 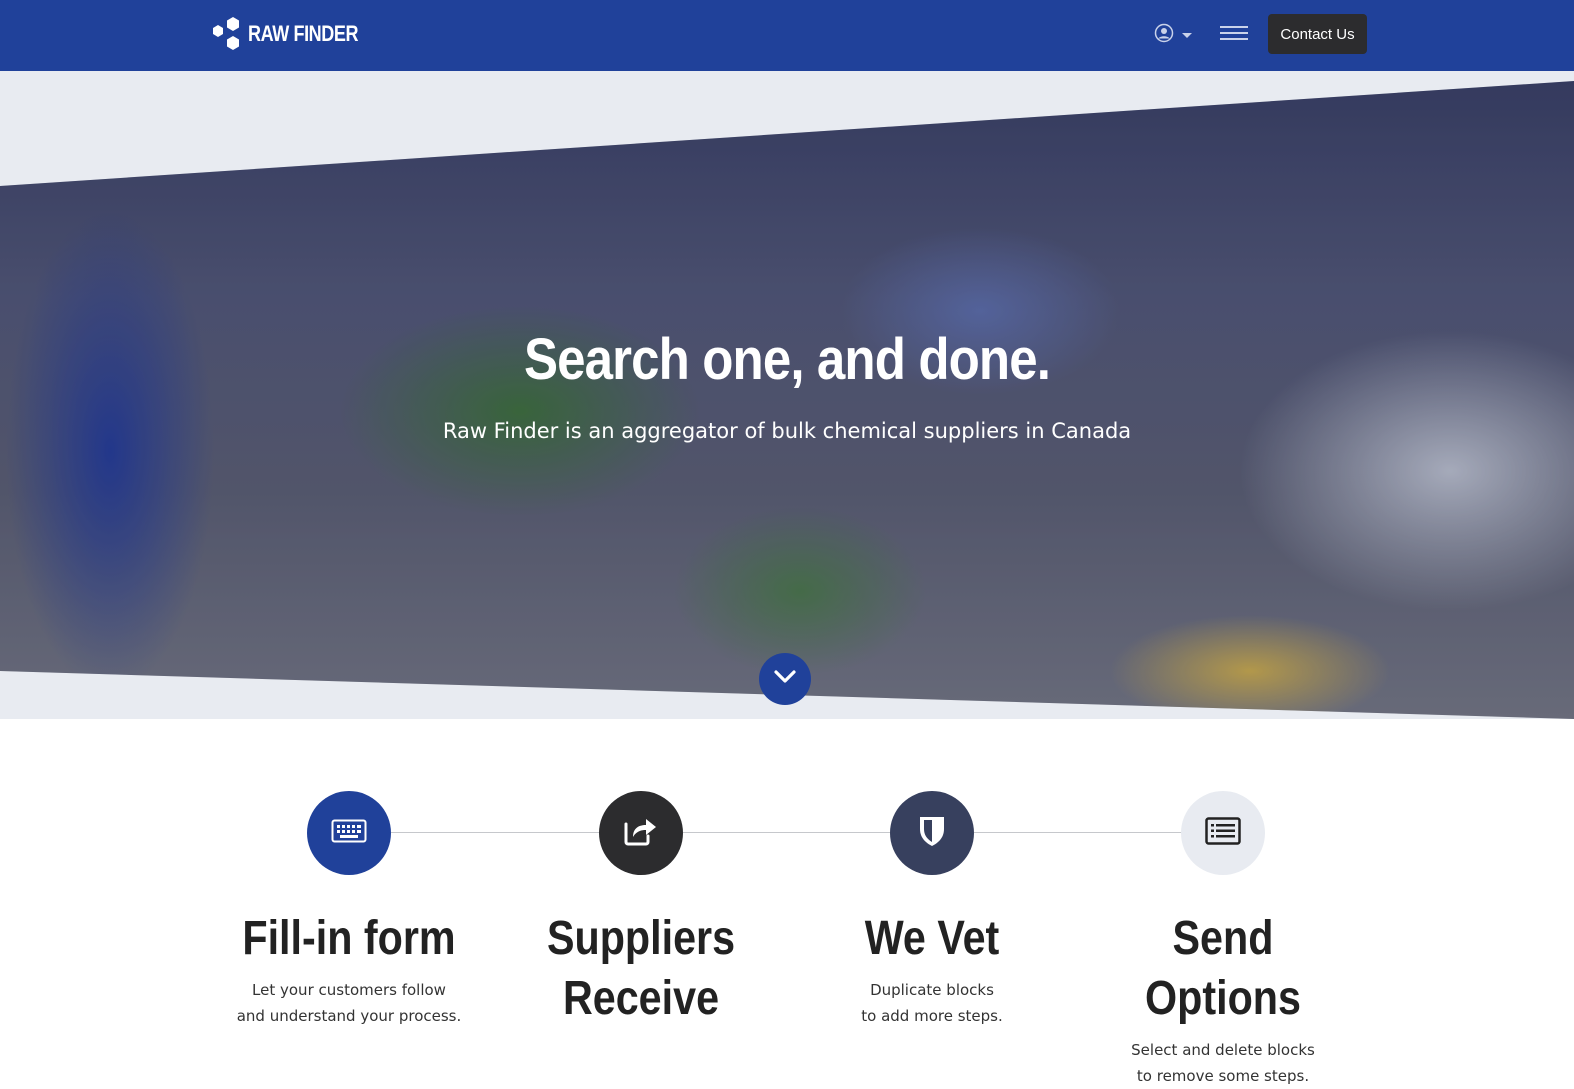 I want to click on caret-down-icon, so click(x=1187, y=35).